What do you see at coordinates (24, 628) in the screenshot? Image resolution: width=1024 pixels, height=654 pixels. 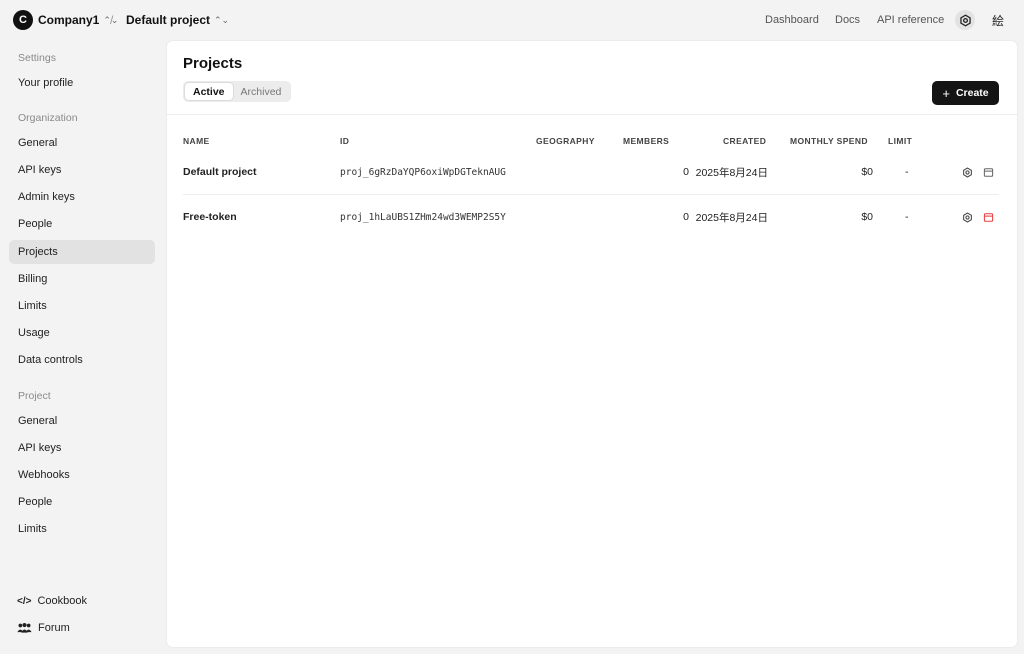 I see `people-icon` at bounding box center [24, 628].